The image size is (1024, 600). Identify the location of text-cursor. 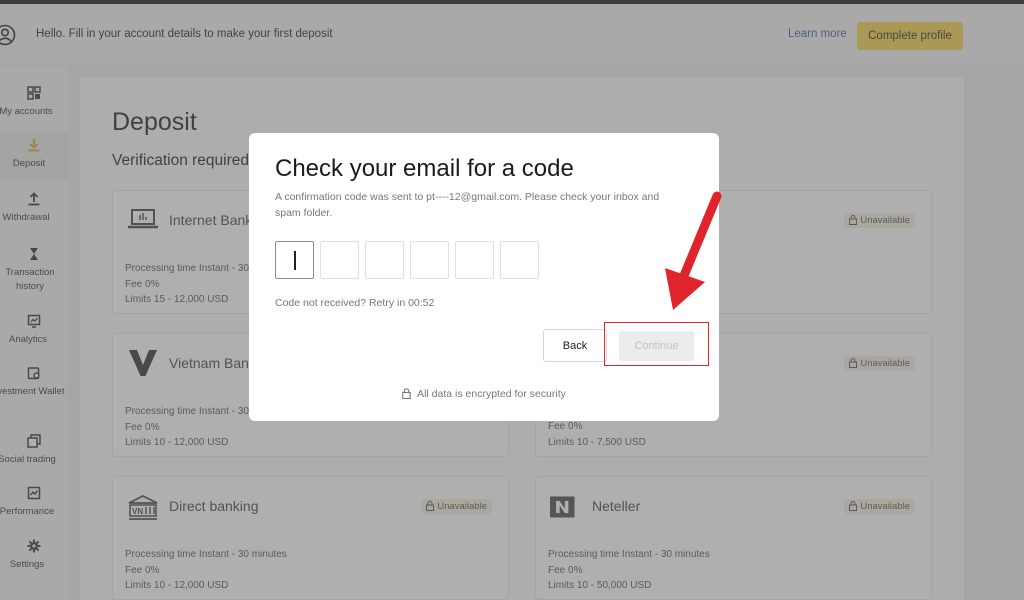
(295, 260).